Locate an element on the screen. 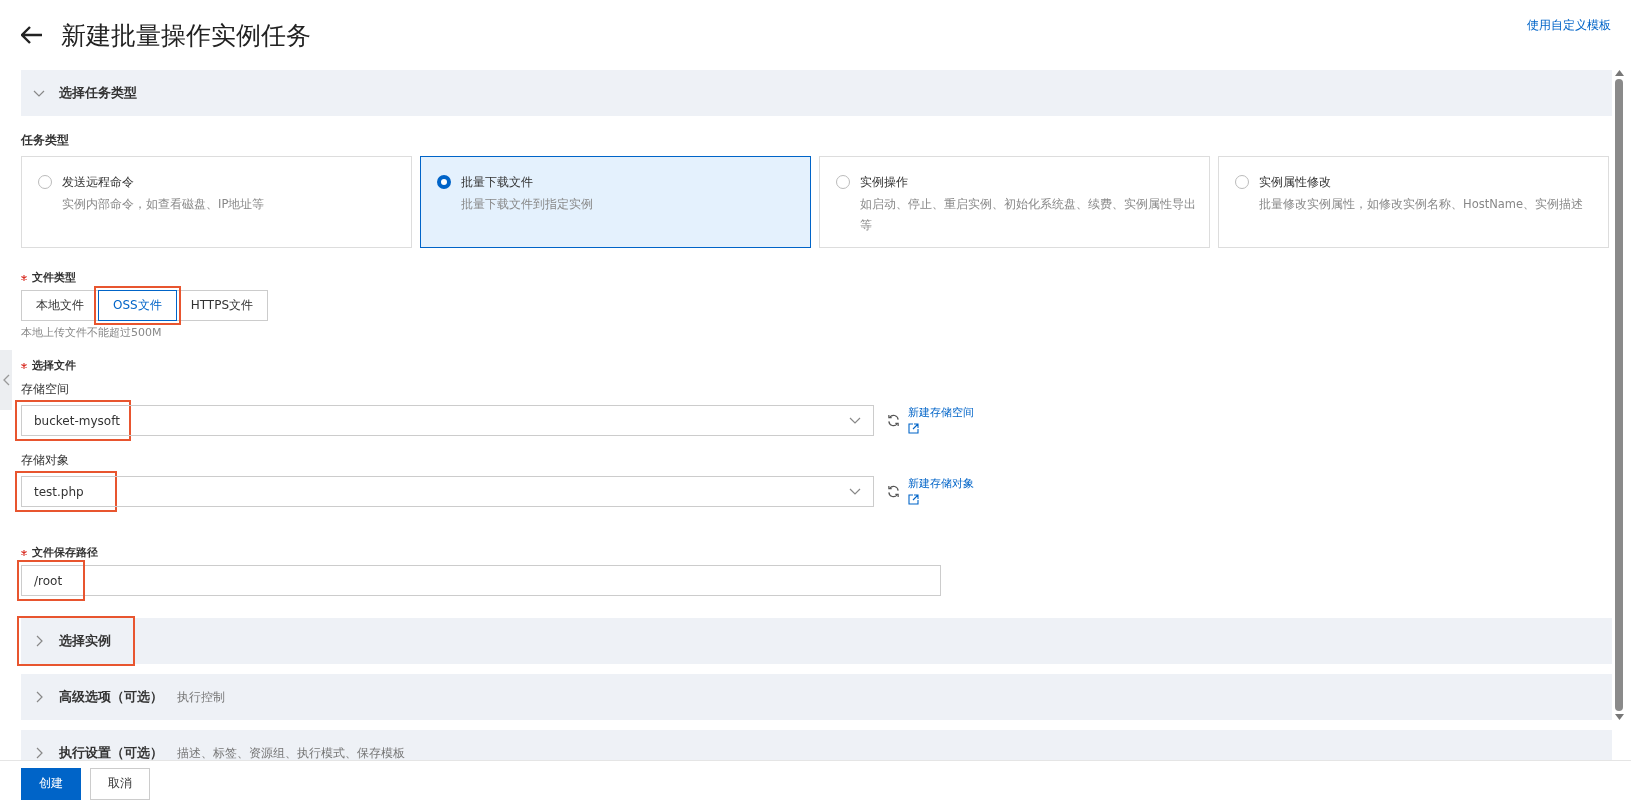  field-label: 任务类型 is located at coordinates (45, 140).